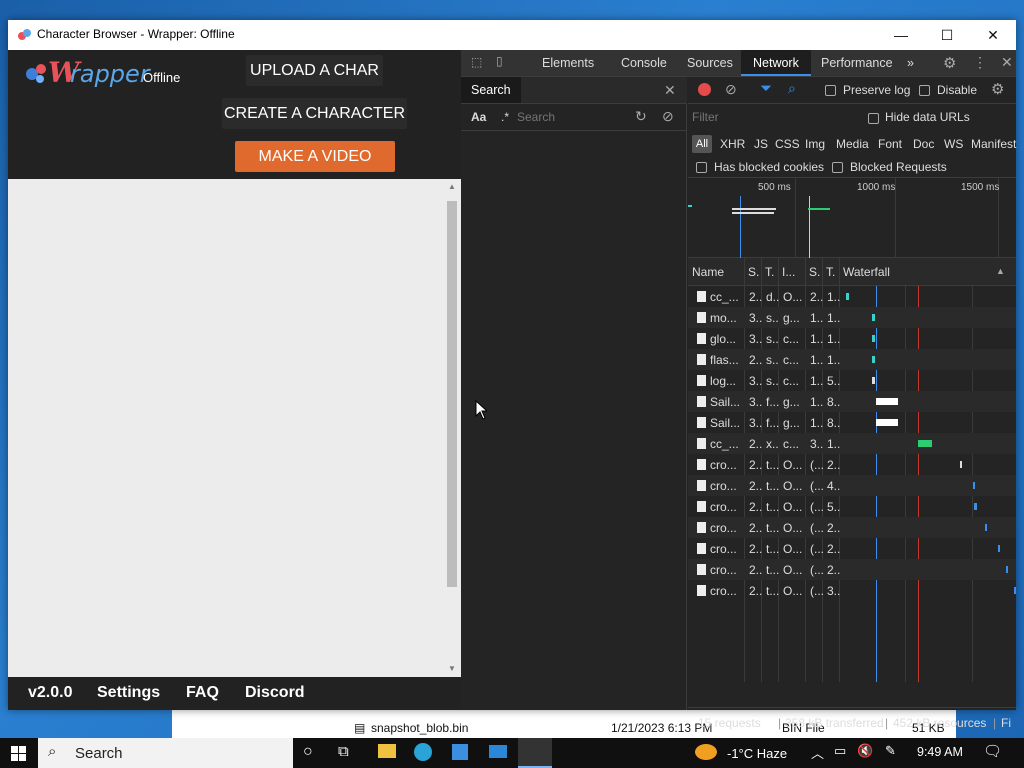 Image resolution: width=1024 pixels, height=768 pixels. What do you see at coordinates (423, 752) in the screenshot?
I see `edge-icon` at bounding box center [423, 752].